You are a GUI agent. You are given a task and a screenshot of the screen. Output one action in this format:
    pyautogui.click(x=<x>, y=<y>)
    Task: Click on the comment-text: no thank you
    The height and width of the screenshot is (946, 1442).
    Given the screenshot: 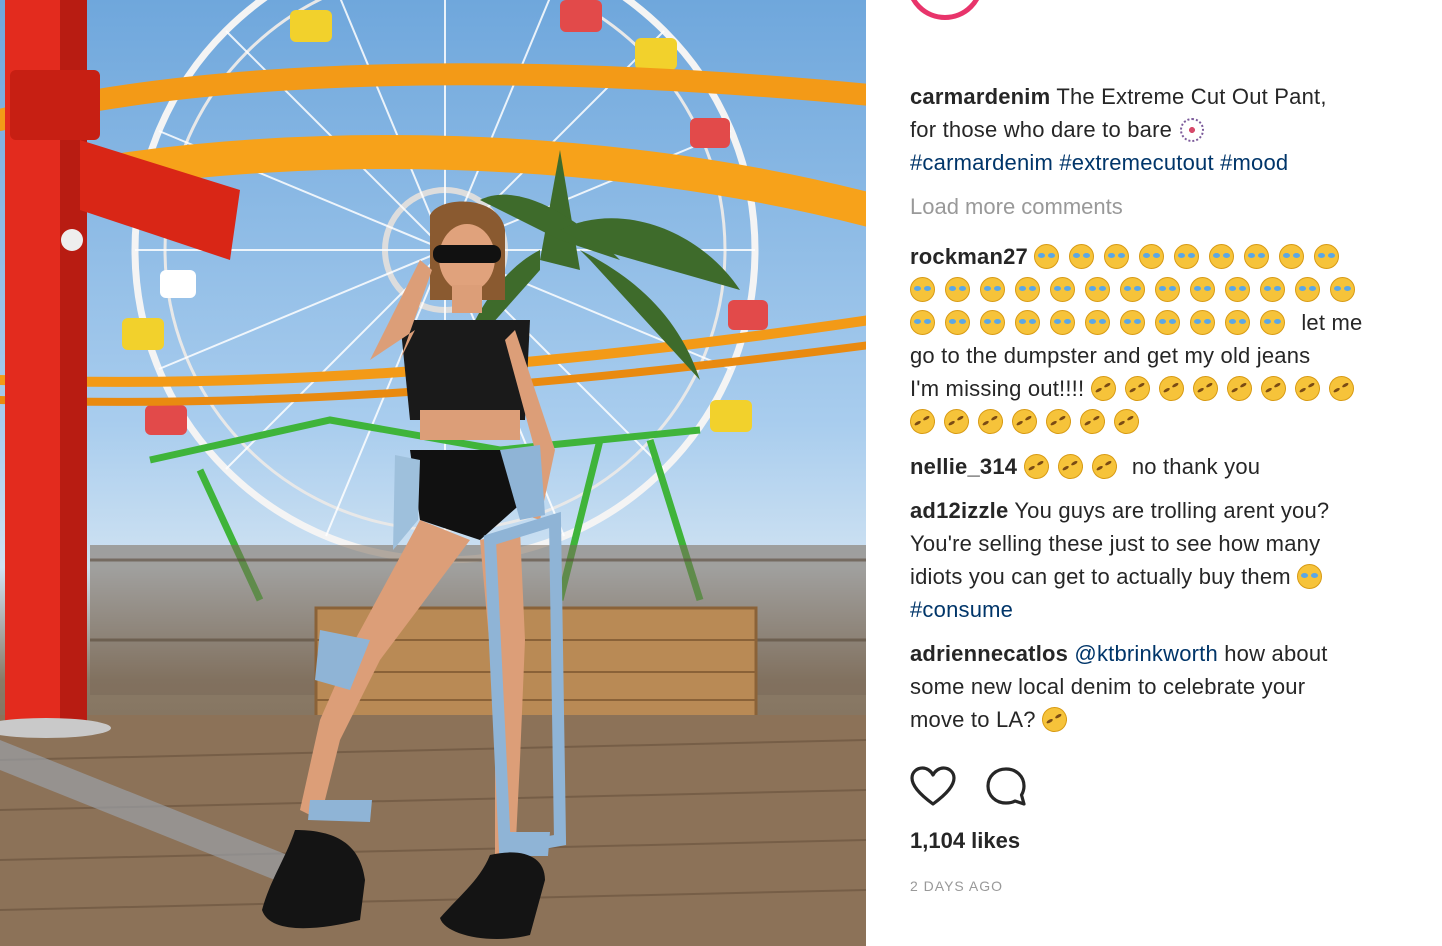 What is the action you would take?
    pyautogui.click(x=1196, y=466)
    